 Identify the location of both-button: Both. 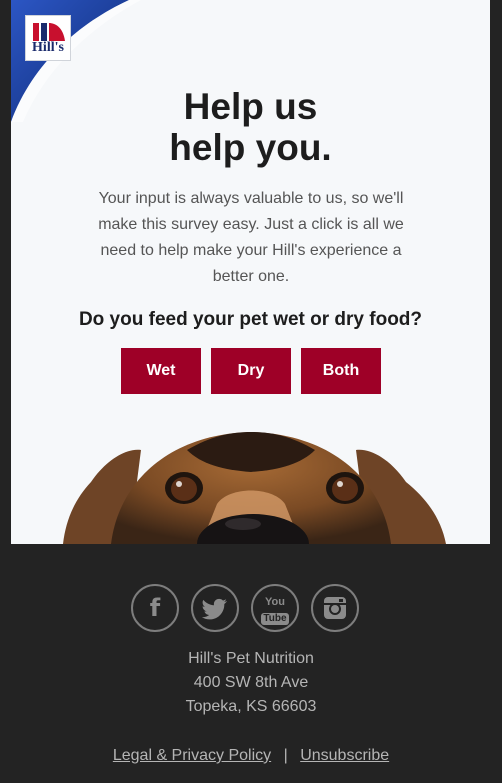
(341, 371).